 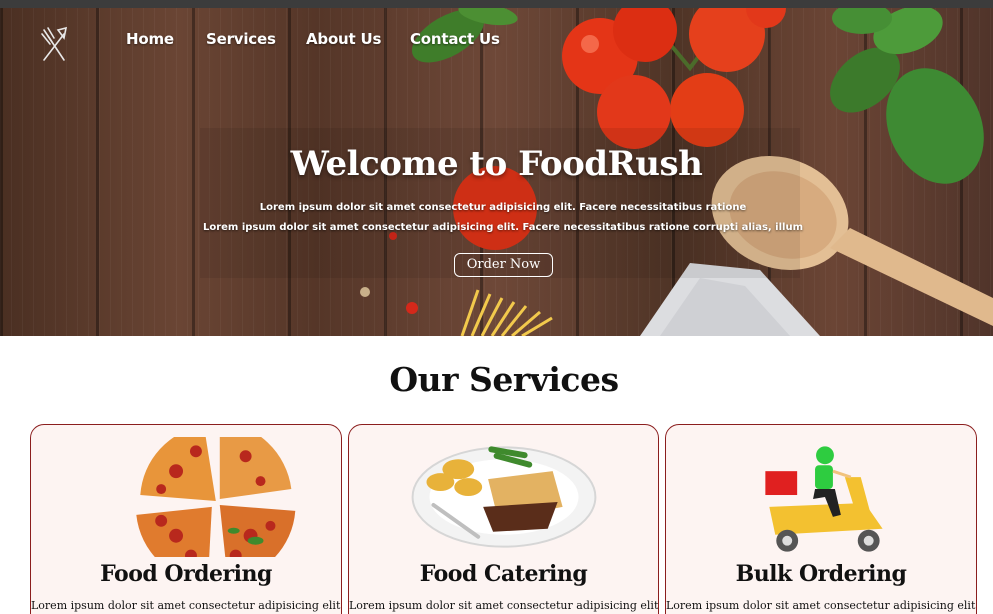 I want to click on nav-about-us-link: About Us, so click(x=343, y=39).